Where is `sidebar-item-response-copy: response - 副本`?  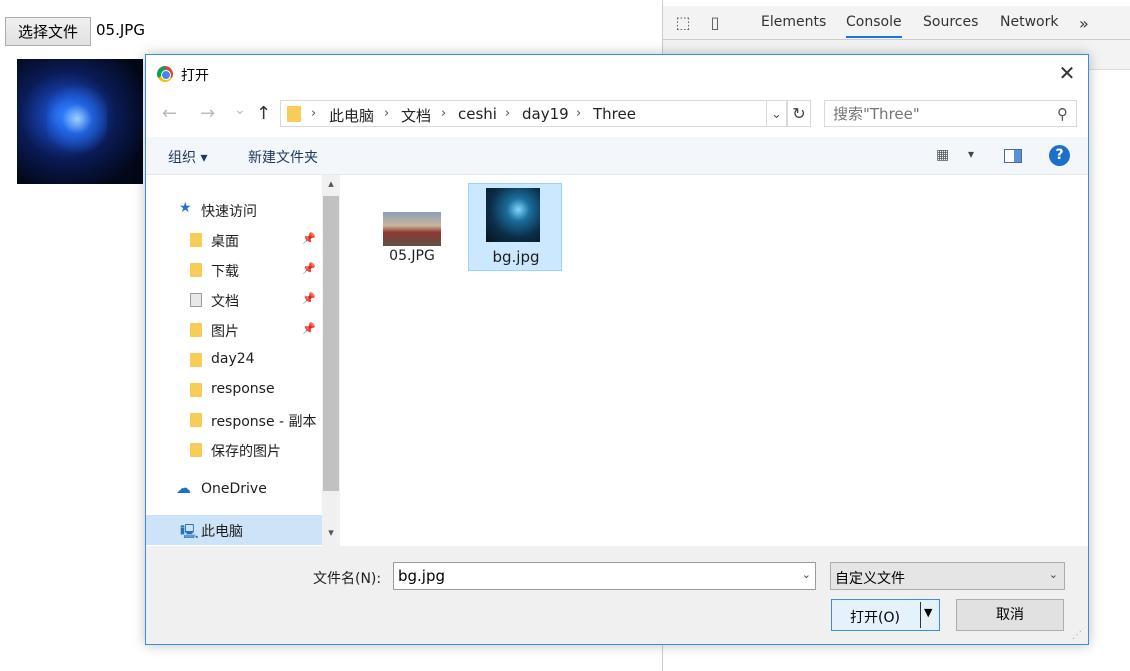
sidebar-item-response-copy: response - 副本 is located at coordinates (234, 420).